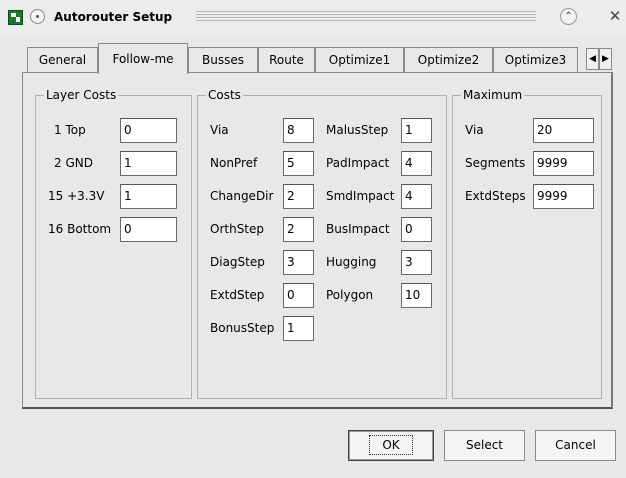 The width and height of the screenshot is (626, 478). What do you see at coordinates (113, 17) in the screenshot?
I see `window-title: Autorouter Setup` at bounding box center [113, 17].